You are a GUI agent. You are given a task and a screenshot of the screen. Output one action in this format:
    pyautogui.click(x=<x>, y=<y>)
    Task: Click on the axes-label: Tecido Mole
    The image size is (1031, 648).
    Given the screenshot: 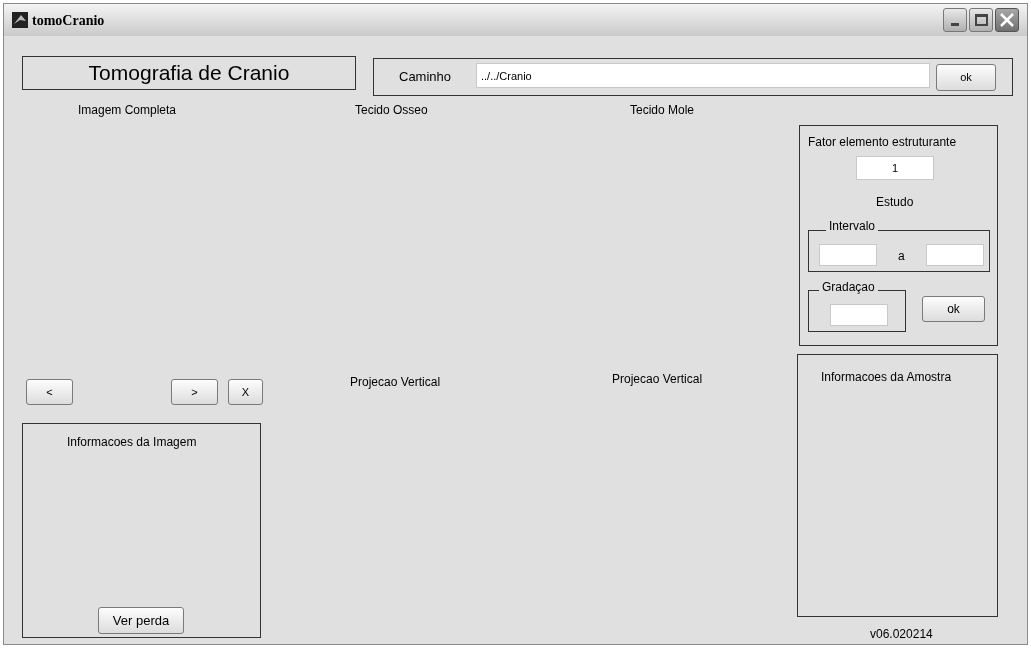 What is the action you would take?
    pyautogui.click(x=662, y=110)
    